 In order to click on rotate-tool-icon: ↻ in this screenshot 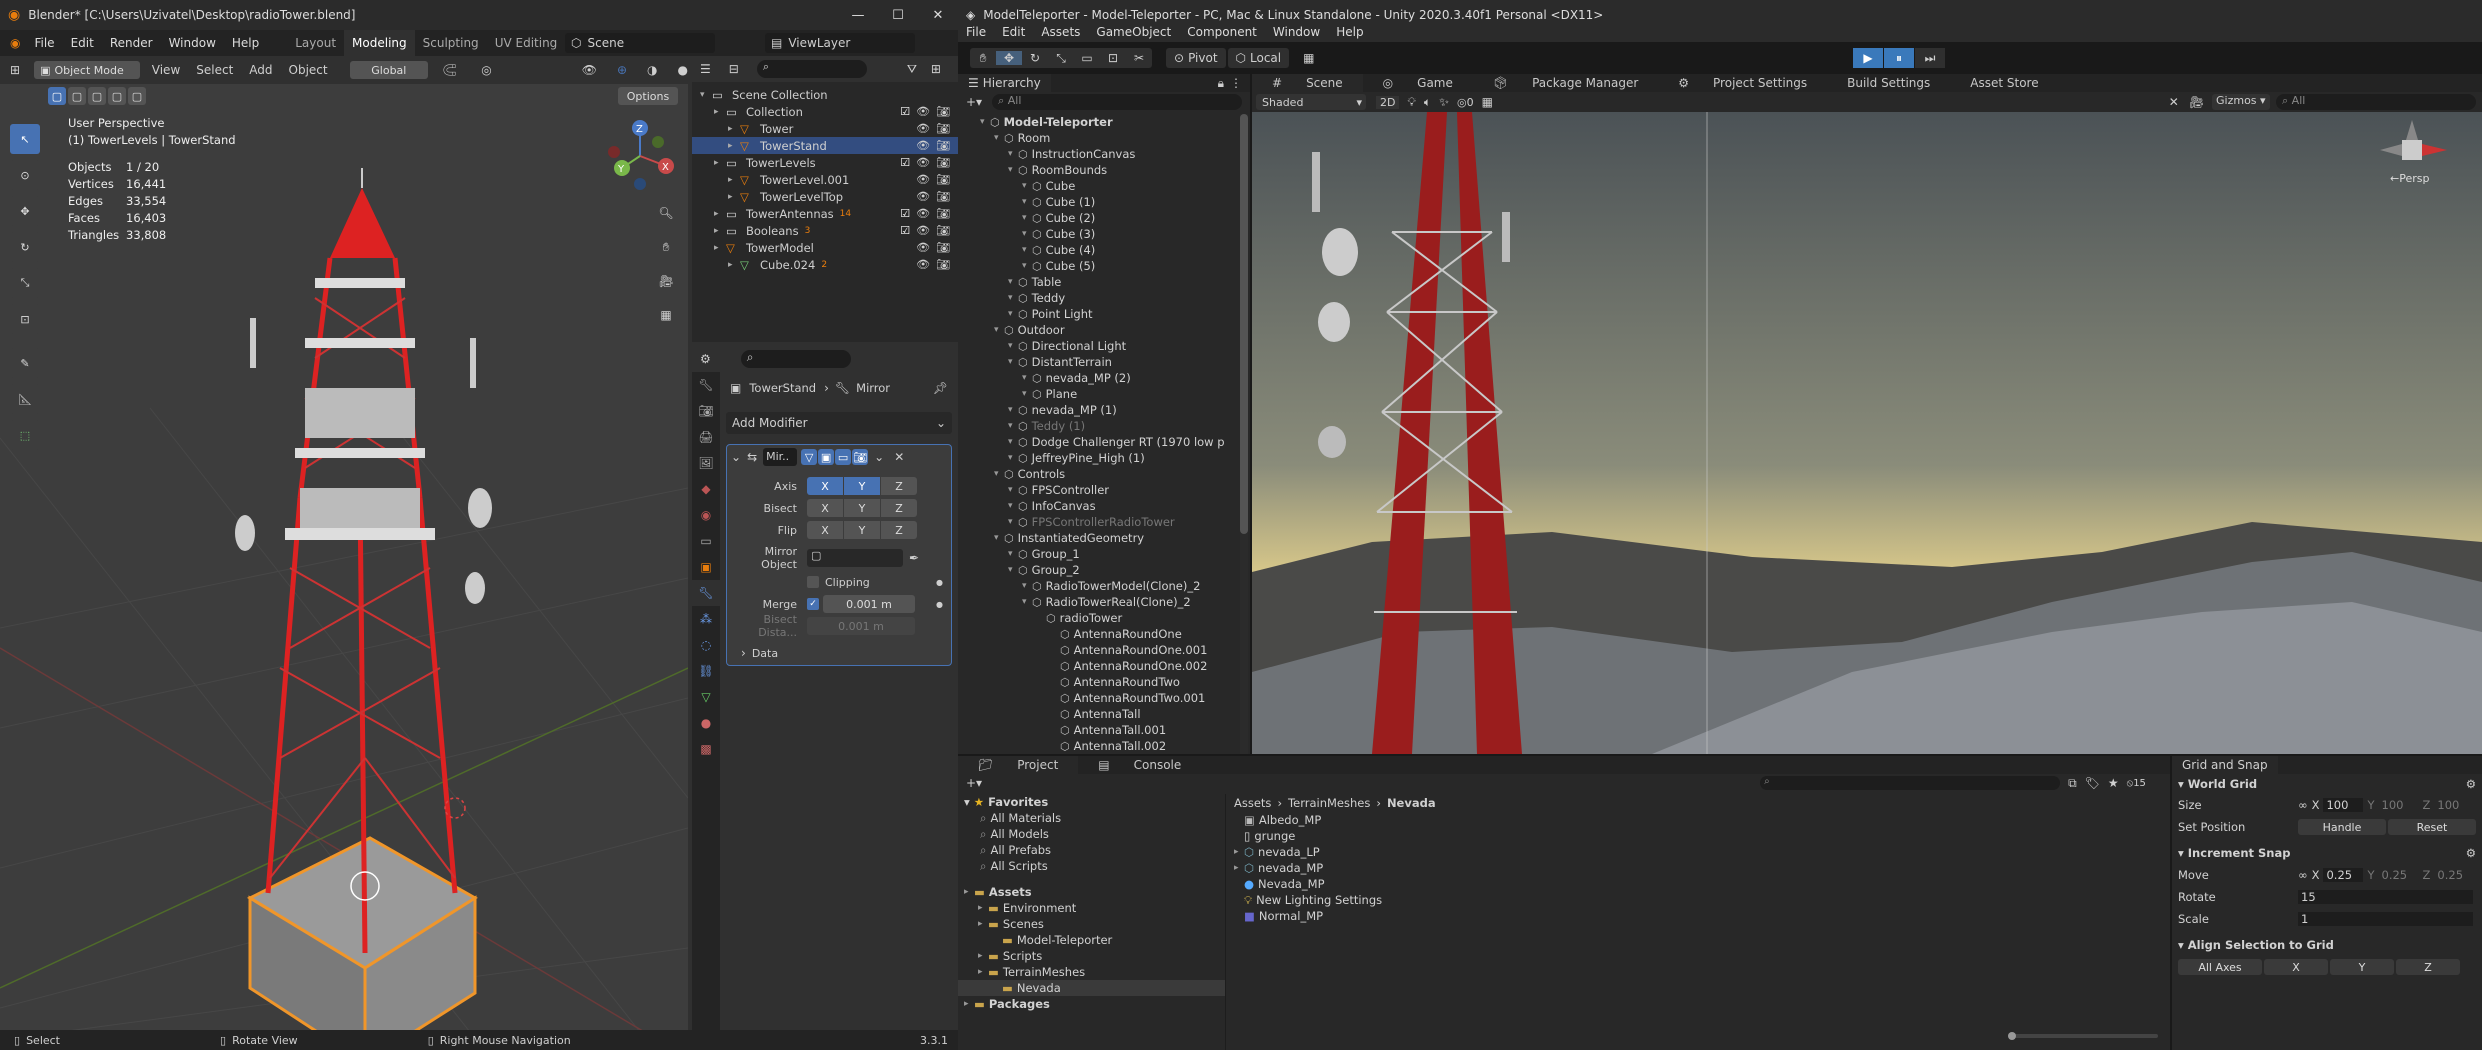, I will do `click(1035, 58)`.